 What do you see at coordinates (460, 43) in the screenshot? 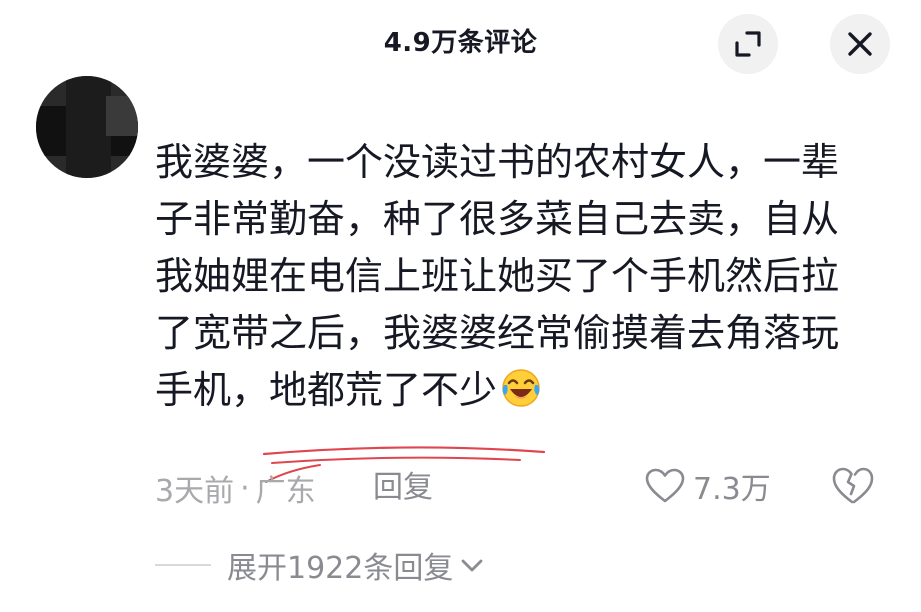
I see `comments-count-title: 4.9万条评论` at bounding box center [460, 43].